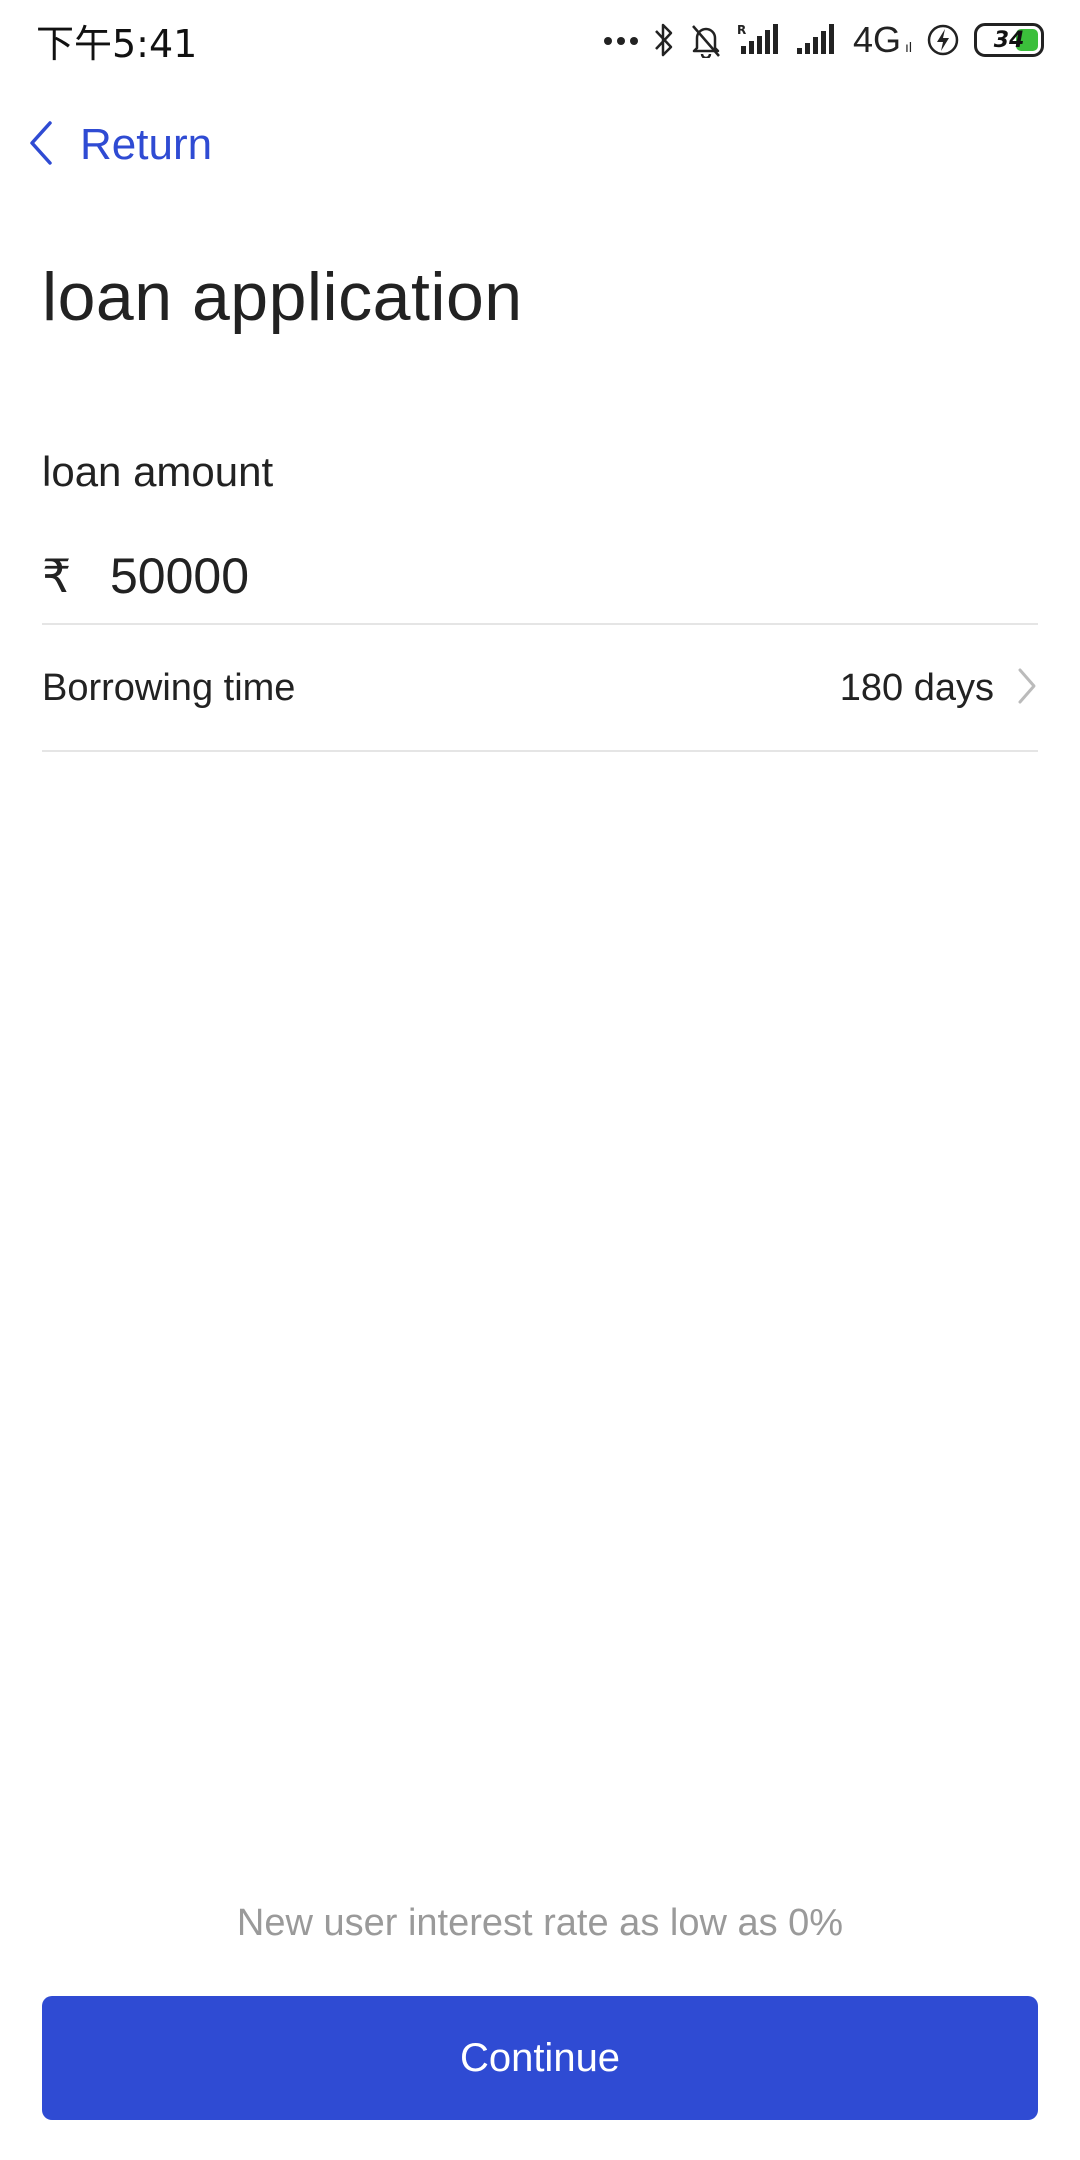 This screenshot has height=2160, width=1080. Describe the element at coordinates (664, 40) in the screenshot. I see `bluetooth-icon` at that location.